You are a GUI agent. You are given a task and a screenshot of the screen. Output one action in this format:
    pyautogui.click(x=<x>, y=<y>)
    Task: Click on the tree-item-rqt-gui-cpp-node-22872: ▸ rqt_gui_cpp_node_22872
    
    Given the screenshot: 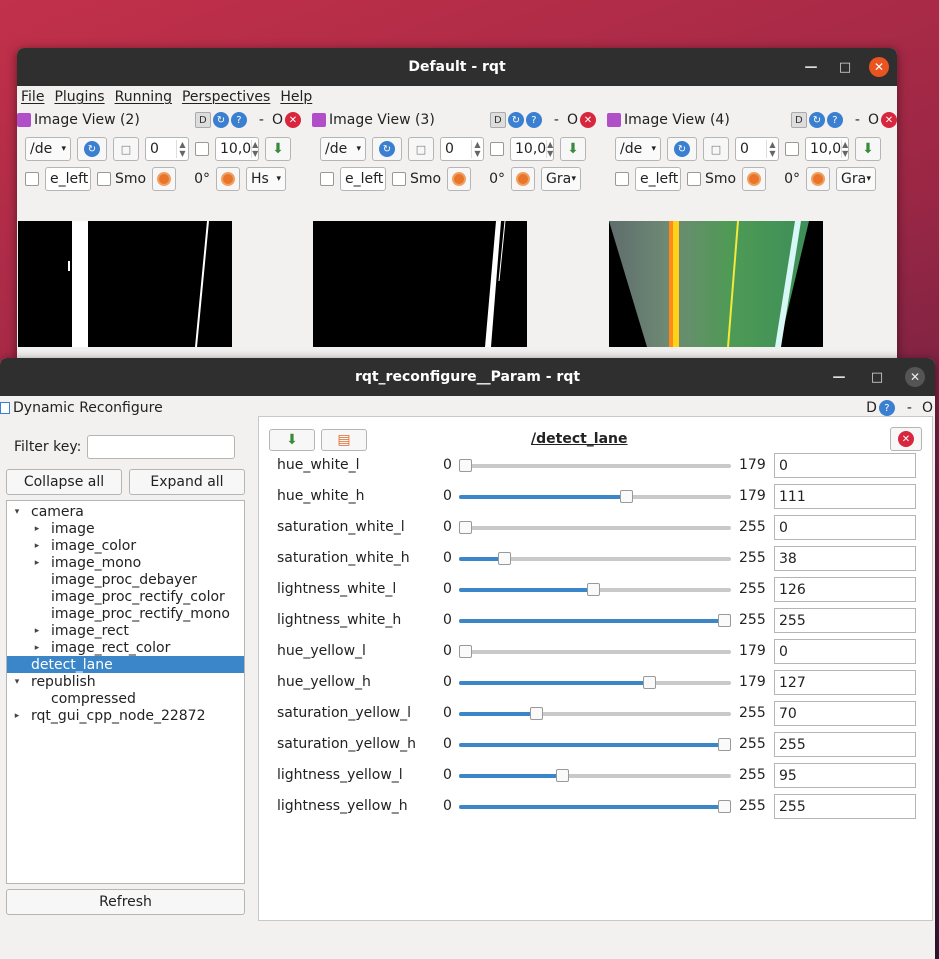 What is the action you would take?
    pyautogui.click(x=125, y=715)
    